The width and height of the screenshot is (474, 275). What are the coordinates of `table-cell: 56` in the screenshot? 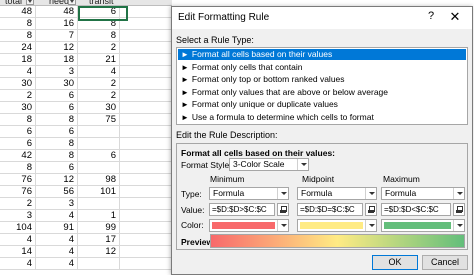 It's located at (57, 192).